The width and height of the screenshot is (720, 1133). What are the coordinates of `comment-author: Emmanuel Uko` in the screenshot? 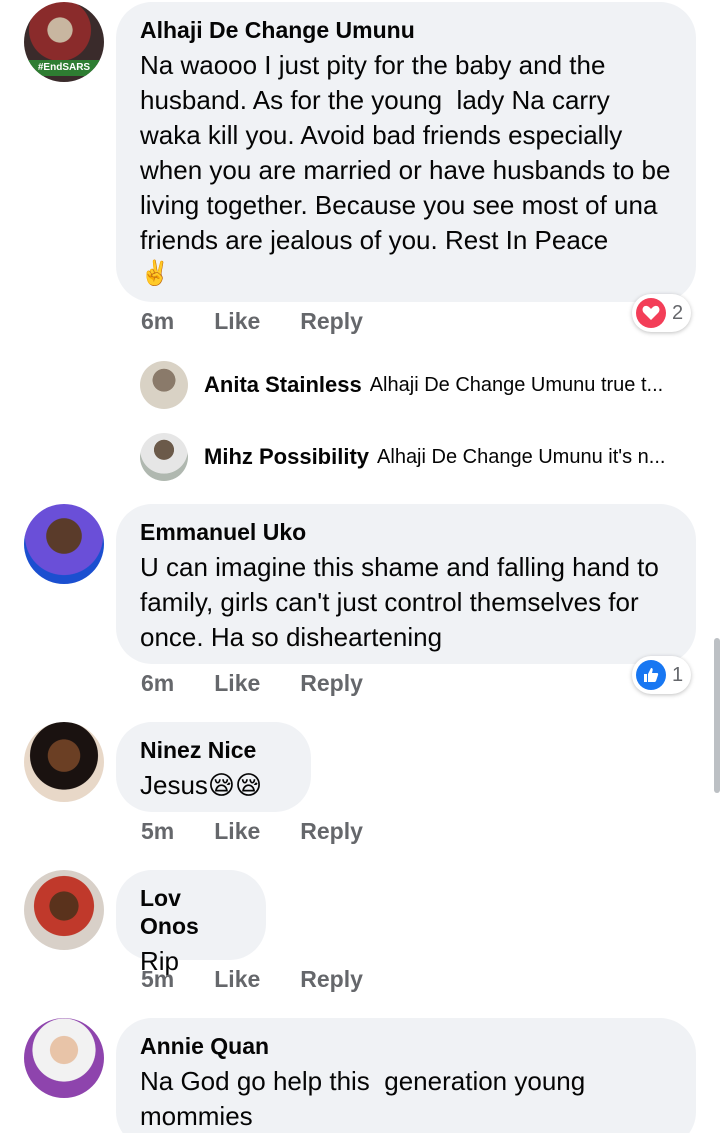 It's located at (406, 532).